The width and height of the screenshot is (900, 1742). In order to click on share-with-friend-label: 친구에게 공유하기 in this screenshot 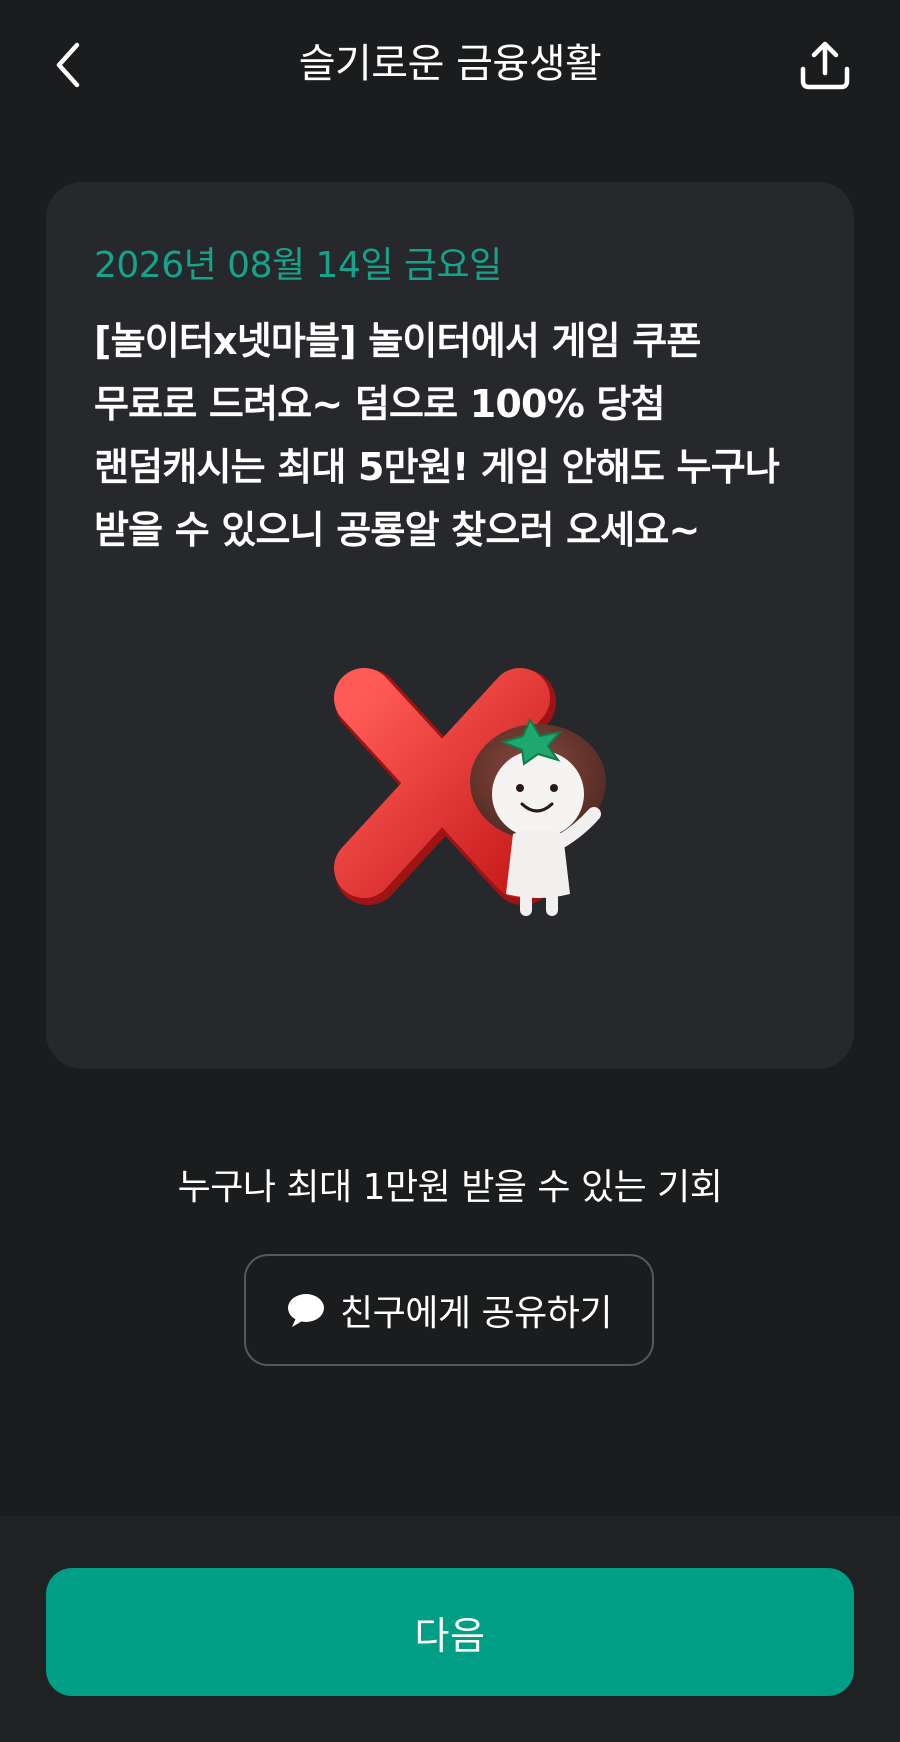, I will do `click(476, 1313)`.